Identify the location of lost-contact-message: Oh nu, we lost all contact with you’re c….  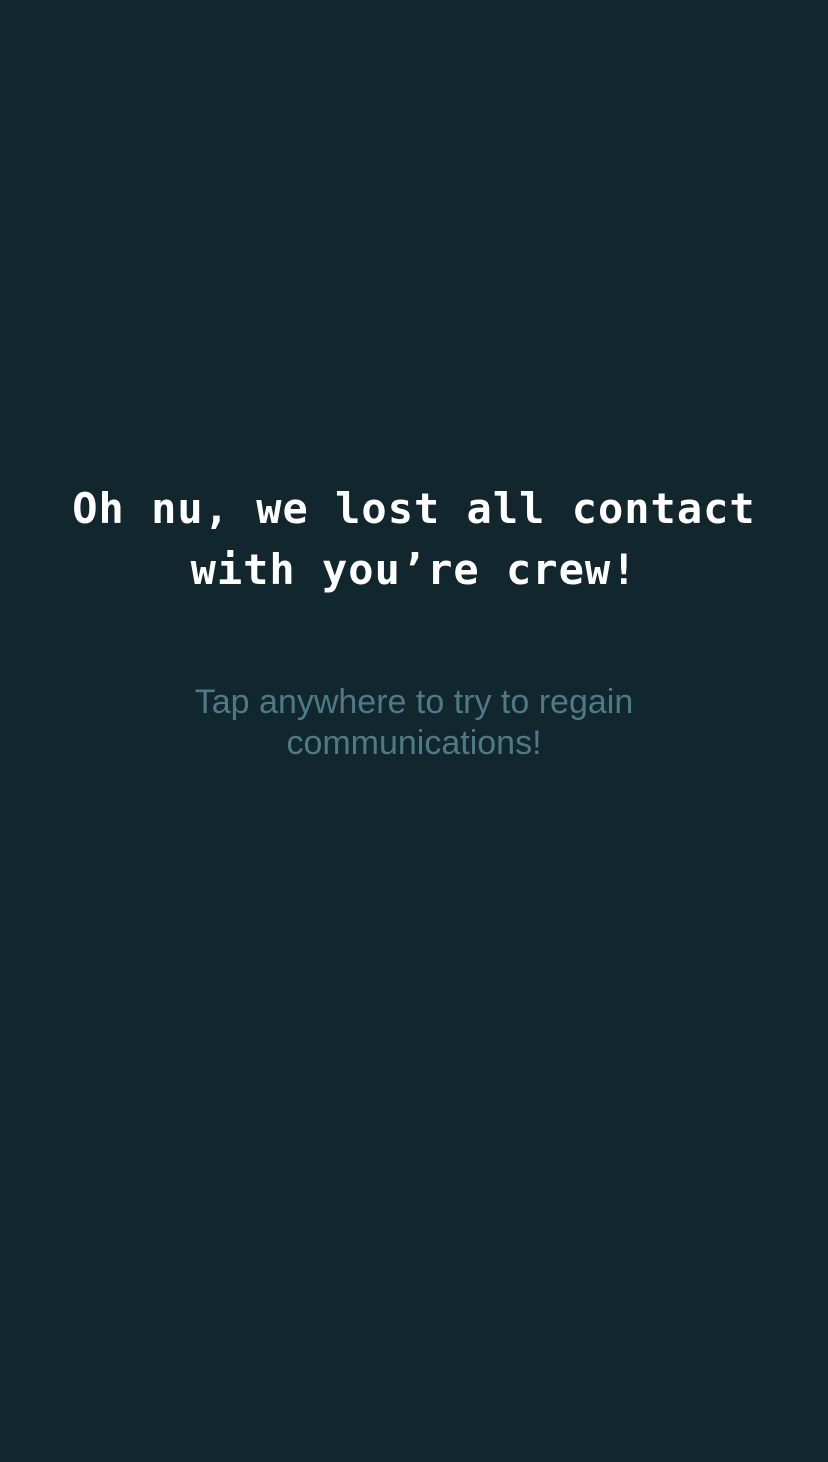
(414, 539).